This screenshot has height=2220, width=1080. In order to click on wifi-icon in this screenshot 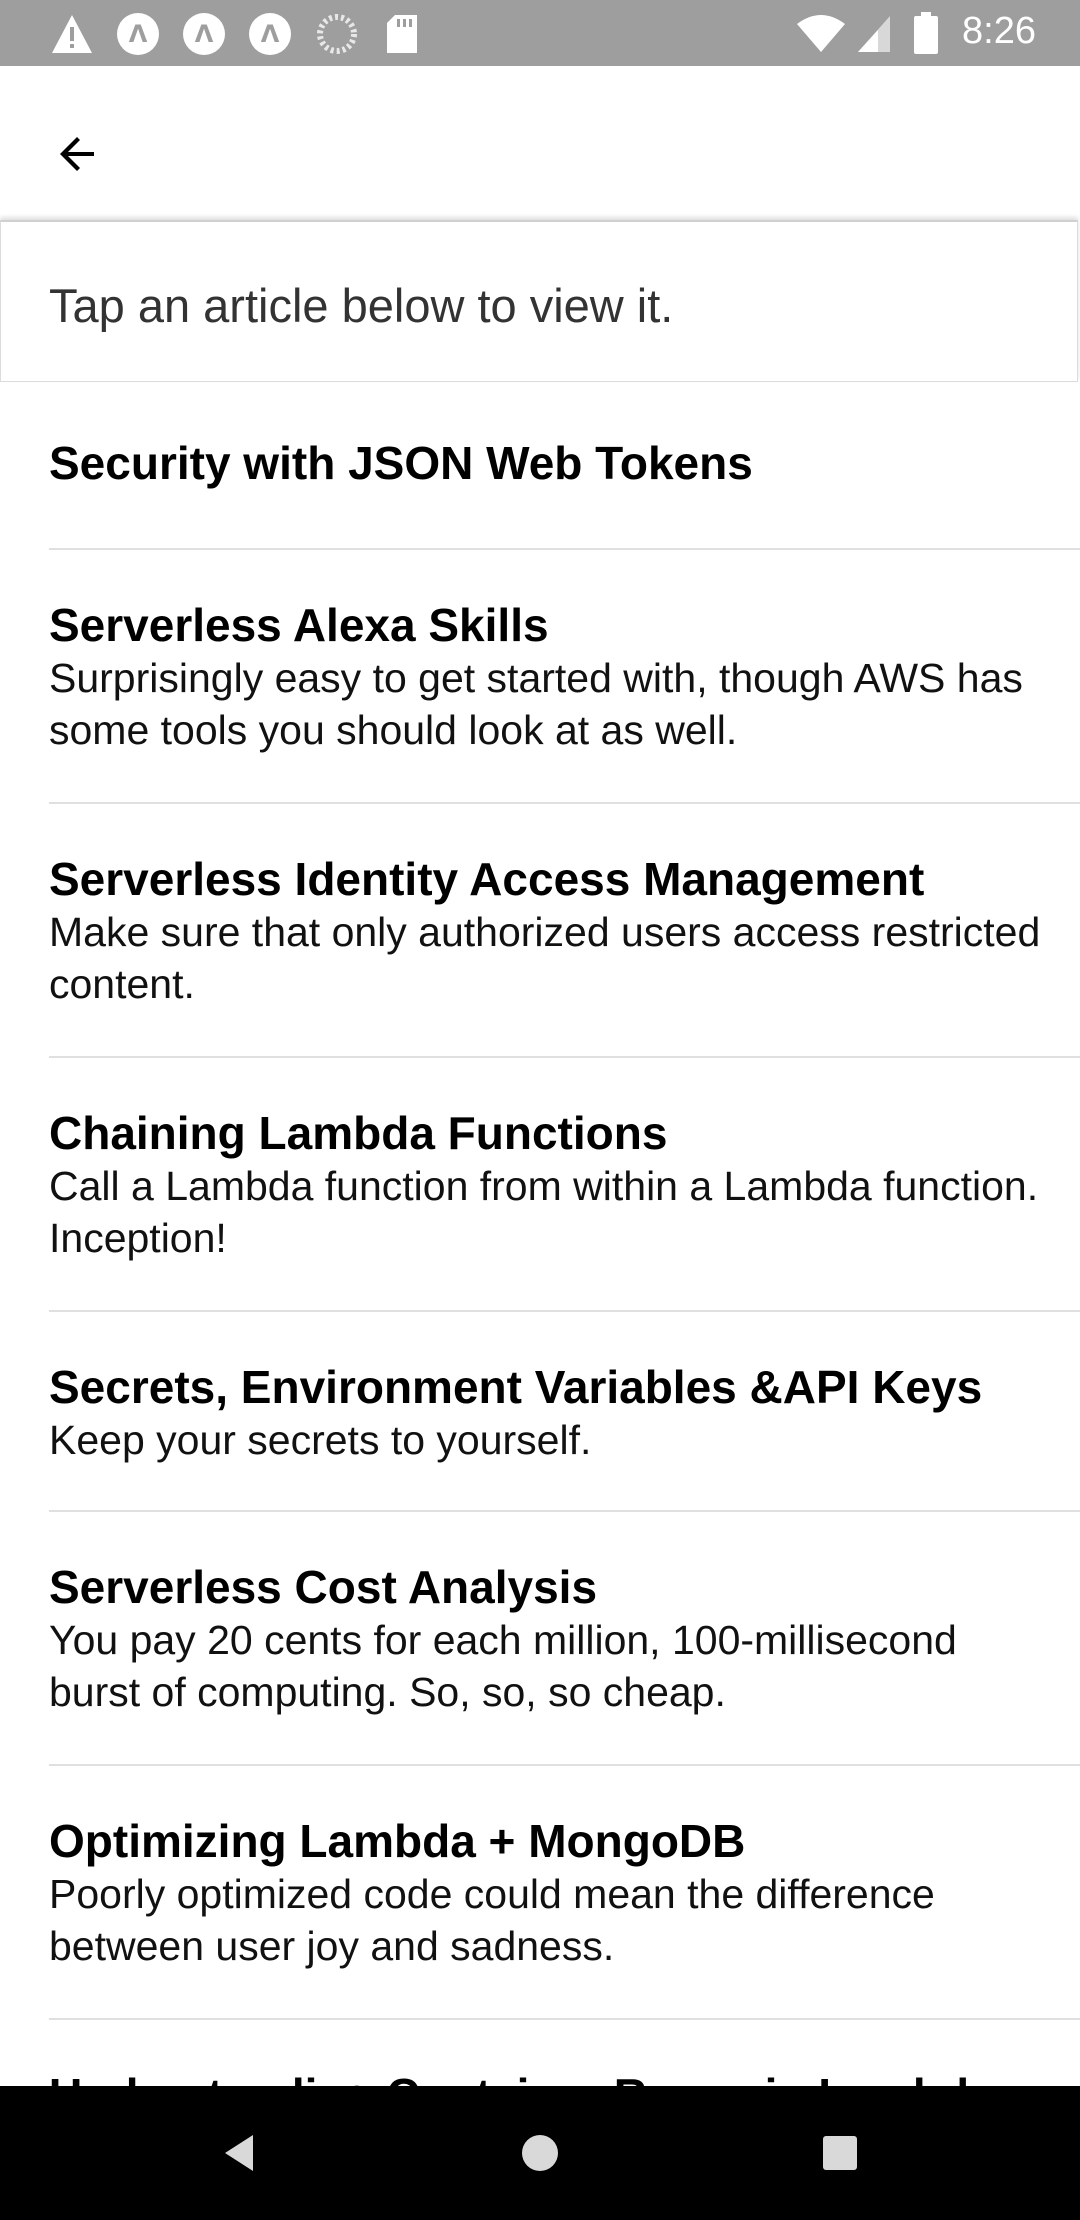, I will do `click(821, 33)`.